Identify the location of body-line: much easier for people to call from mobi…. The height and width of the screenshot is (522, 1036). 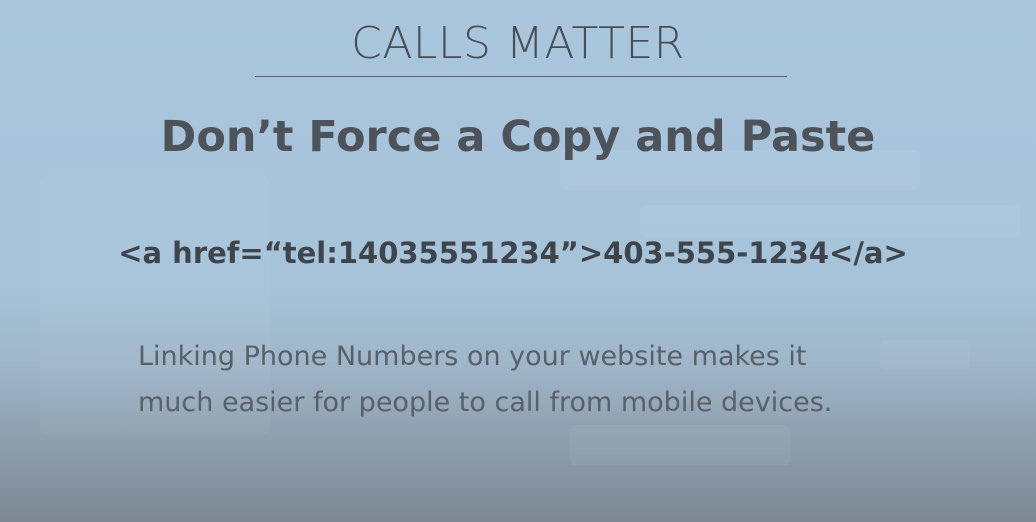
(485, 402).